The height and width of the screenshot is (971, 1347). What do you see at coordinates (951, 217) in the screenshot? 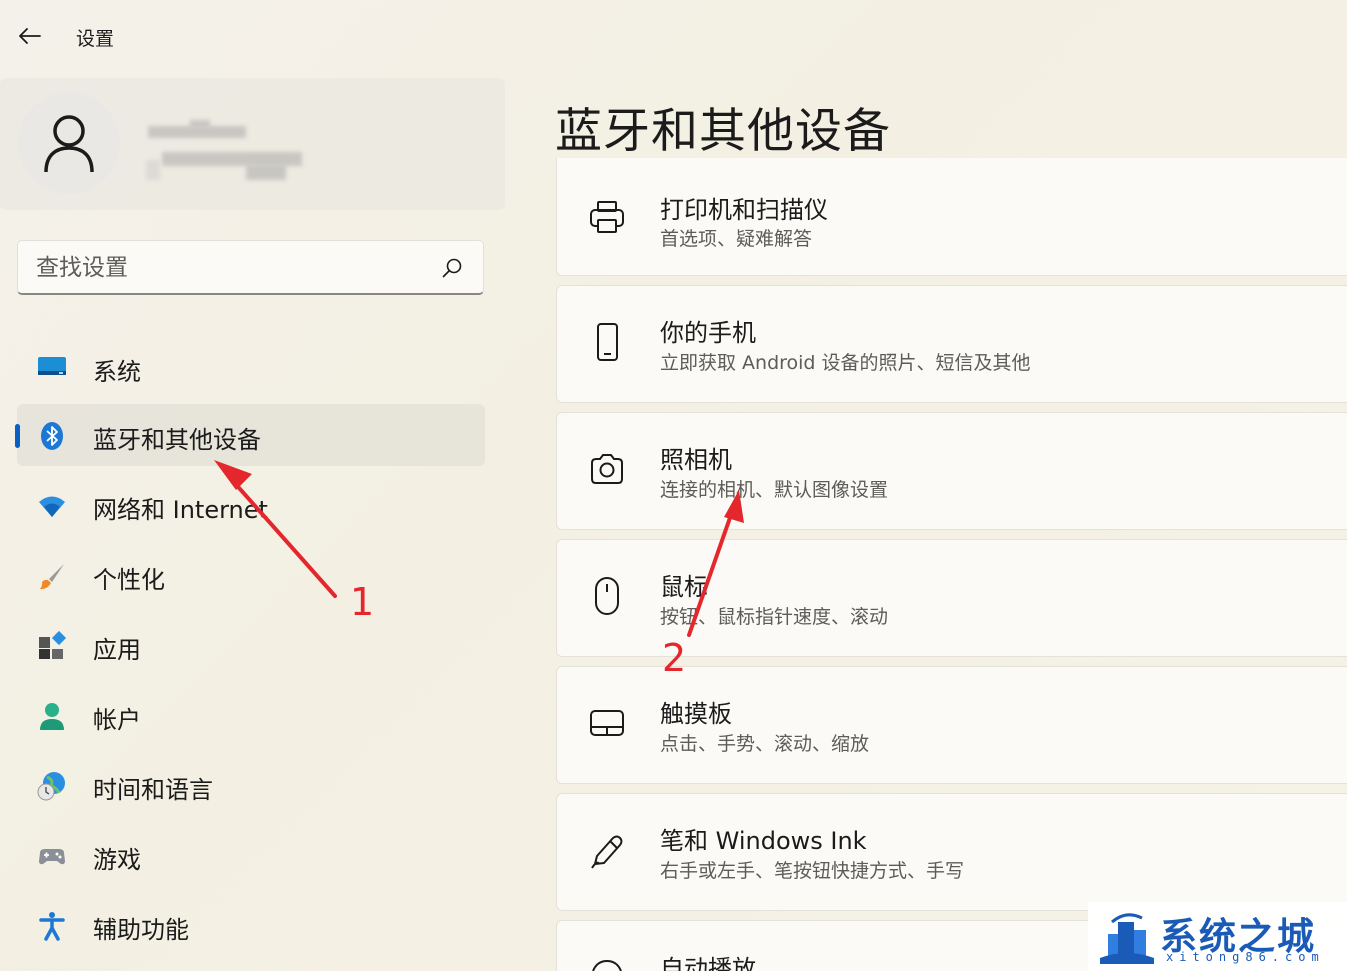
I see `card-printers-scanners: 打印机和扫描仪 首选项、疑难解答` at bounding box center [951, 217].